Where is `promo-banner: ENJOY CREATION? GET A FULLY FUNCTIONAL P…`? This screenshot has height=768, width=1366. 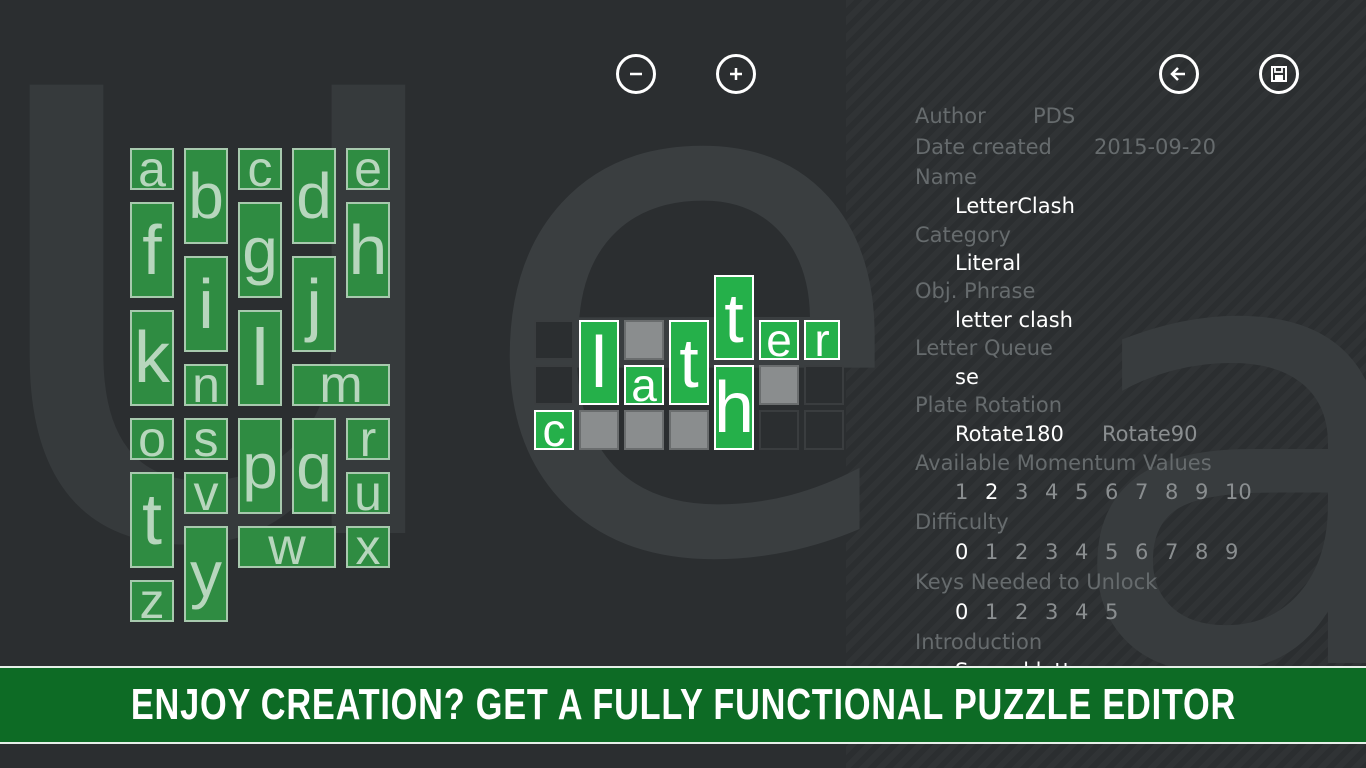 promo-banner: ENJOY CREATION? GET A FULLY FUNCTIONAL P… is located at coordinates (683, 705).